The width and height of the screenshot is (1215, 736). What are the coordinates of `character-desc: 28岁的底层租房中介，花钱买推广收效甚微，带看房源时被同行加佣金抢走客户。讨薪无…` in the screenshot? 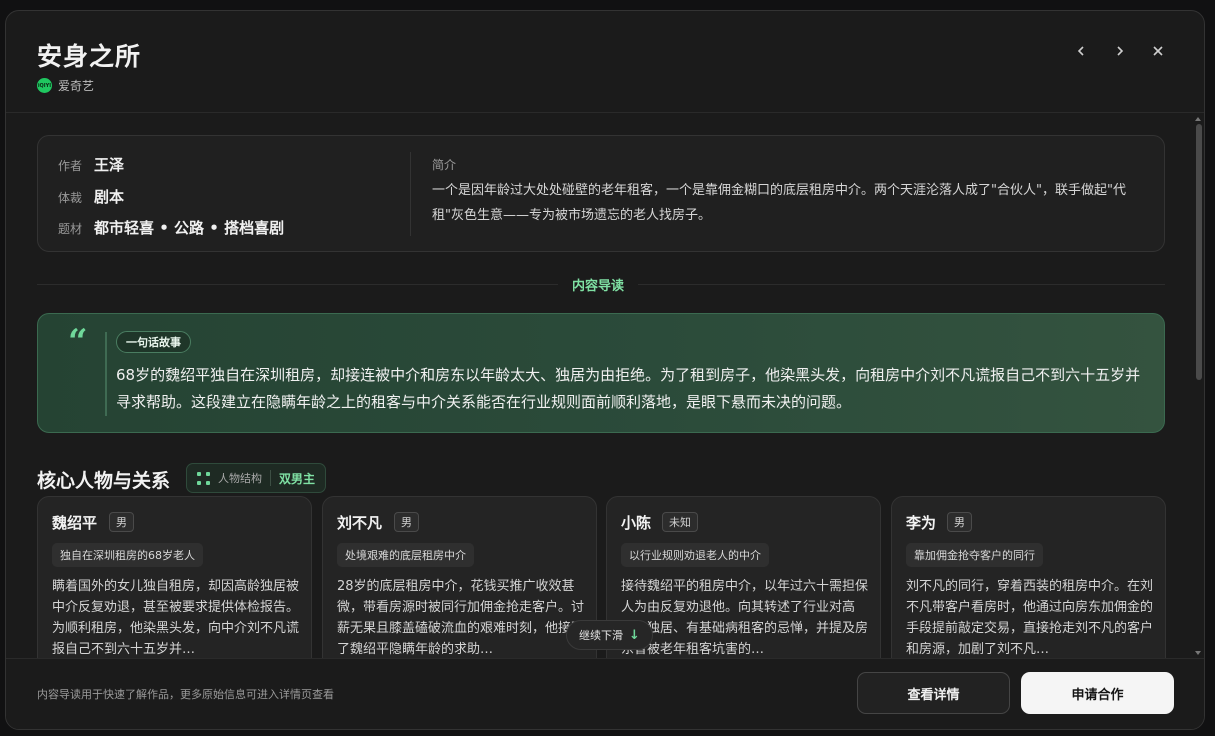 It's located at (461, 618).